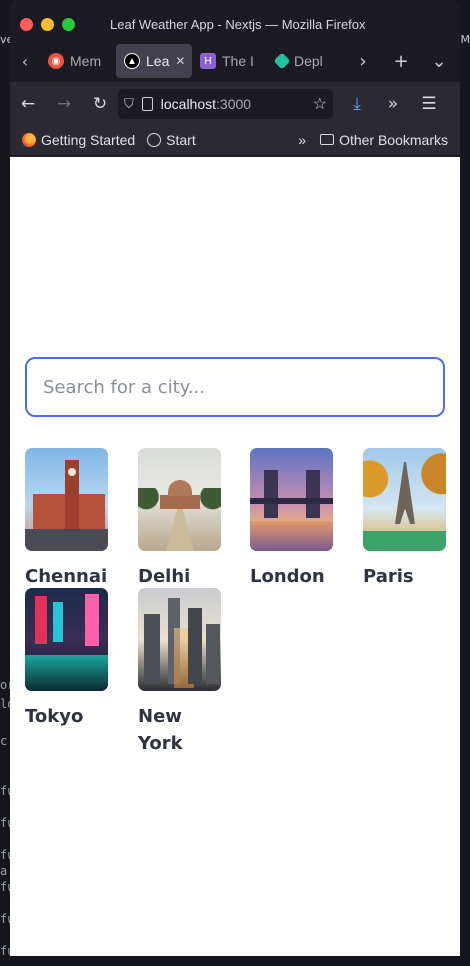  What do you see at coordinates (25, 61) in the screenshot?
I see `tabs-scroll-left-icon: ‹` at bounding box center [25, 61].